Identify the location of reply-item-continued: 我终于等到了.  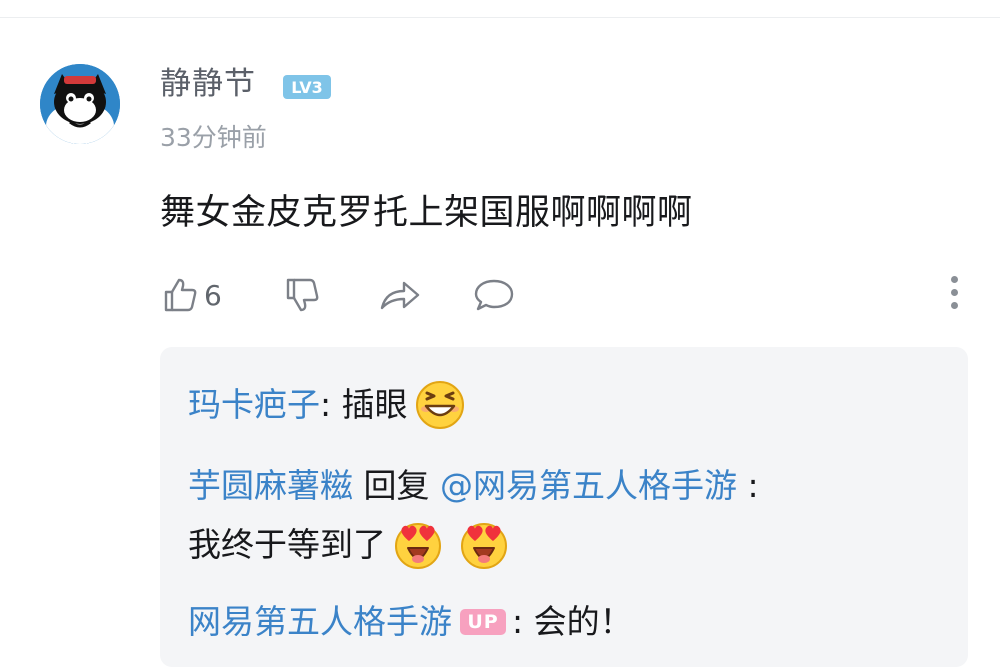
(349, 545).